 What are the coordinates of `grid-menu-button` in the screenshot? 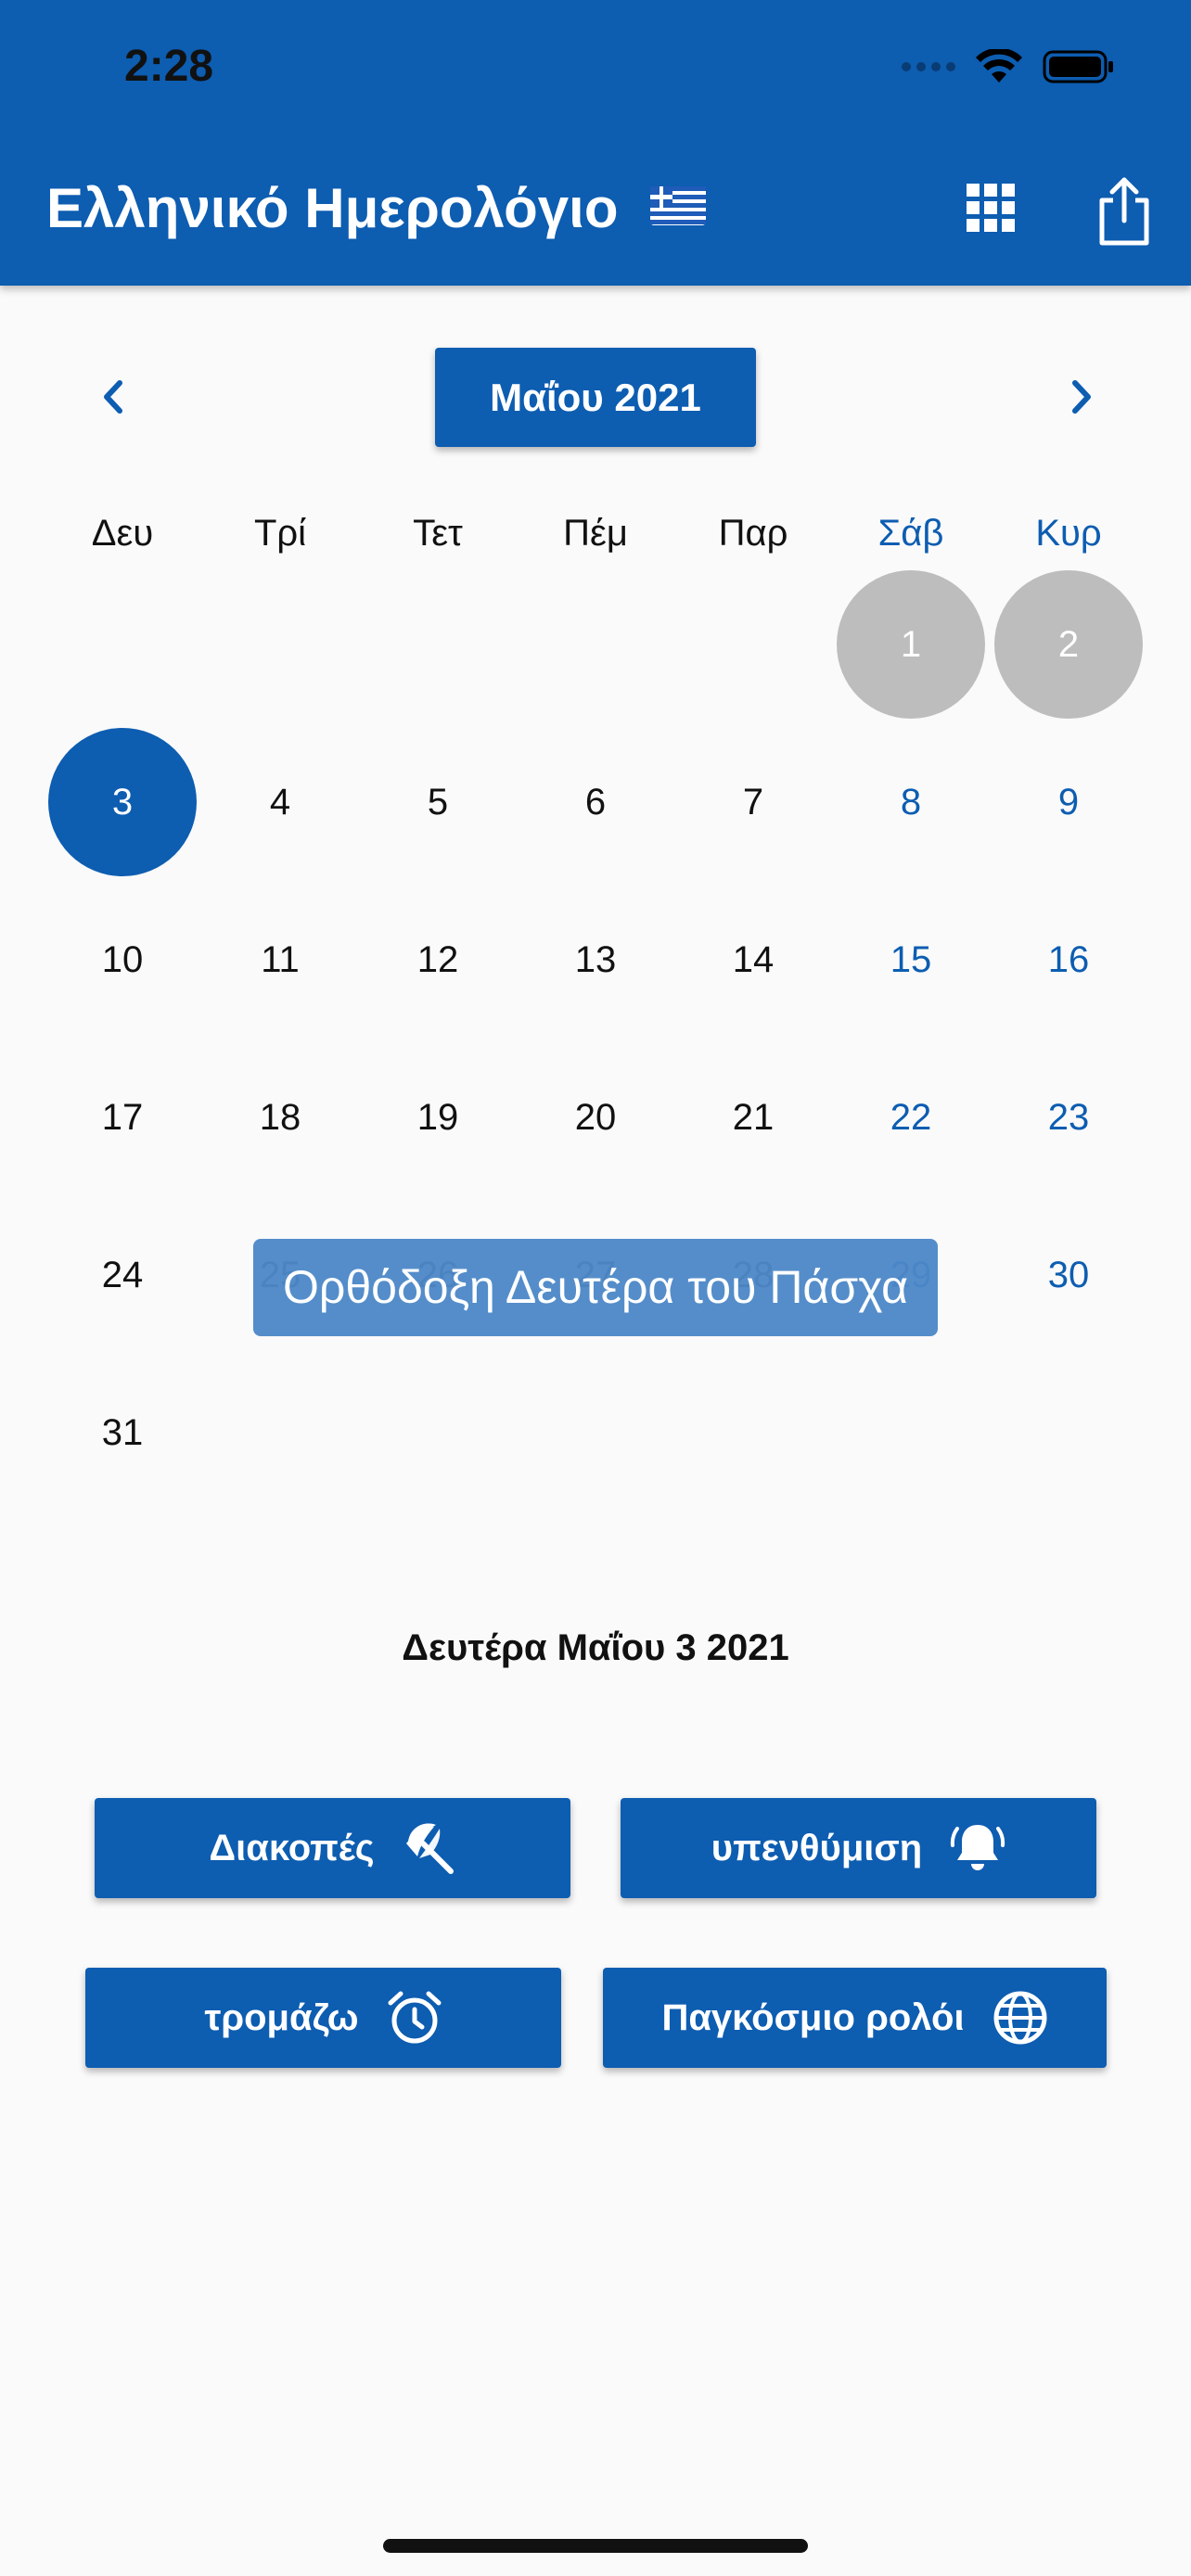 It's located at (991, 208).